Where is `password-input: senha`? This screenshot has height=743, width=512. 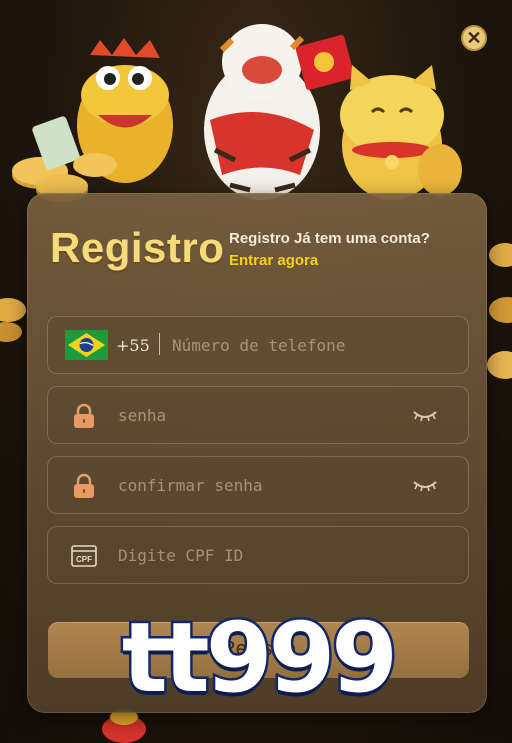
password-input: senha is located at coordinates (142, 415).